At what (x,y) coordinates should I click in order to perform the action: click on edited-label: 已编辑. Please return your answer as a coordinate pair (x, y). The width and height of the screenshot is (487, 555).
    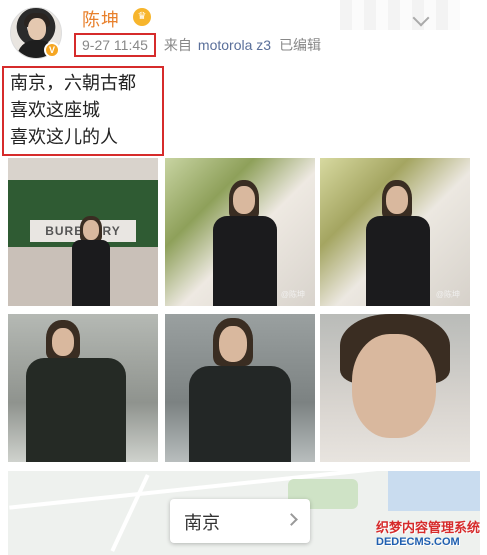
    Looking at the image, I should click on (300, 45).